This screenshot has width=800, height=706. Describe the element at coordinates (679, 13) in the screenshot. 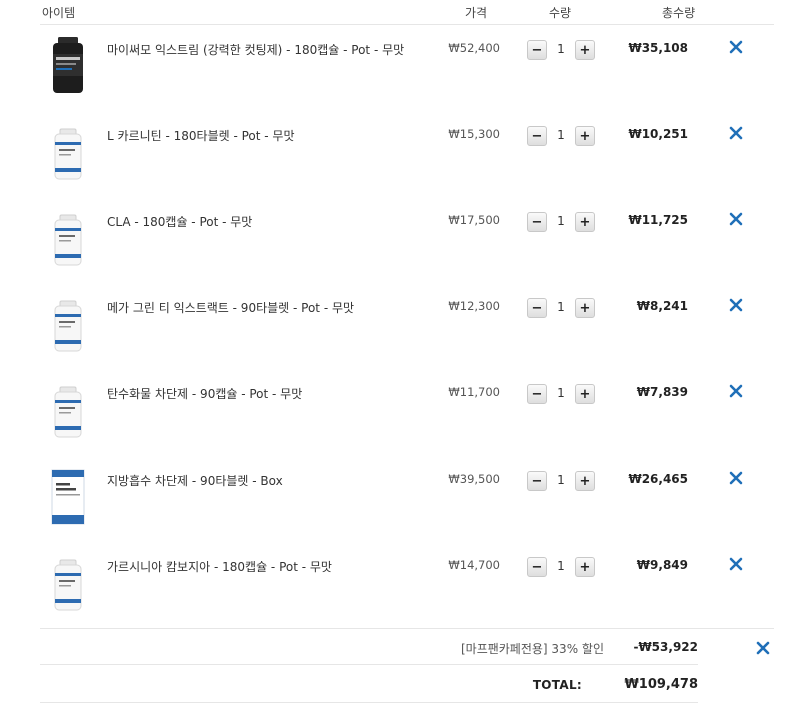

I see `column-header-total: 총수량` at that location.